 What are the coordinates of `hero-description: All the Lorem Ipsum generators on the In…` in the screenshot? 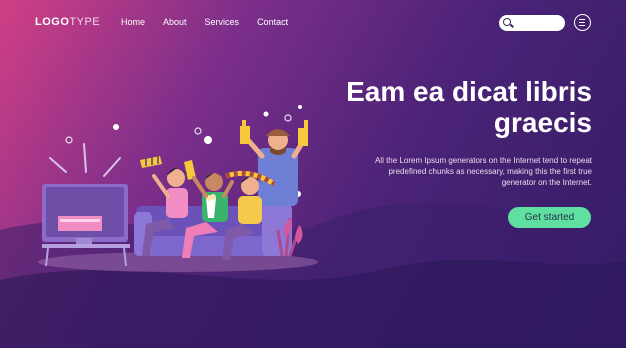 It's located at (462, 171).